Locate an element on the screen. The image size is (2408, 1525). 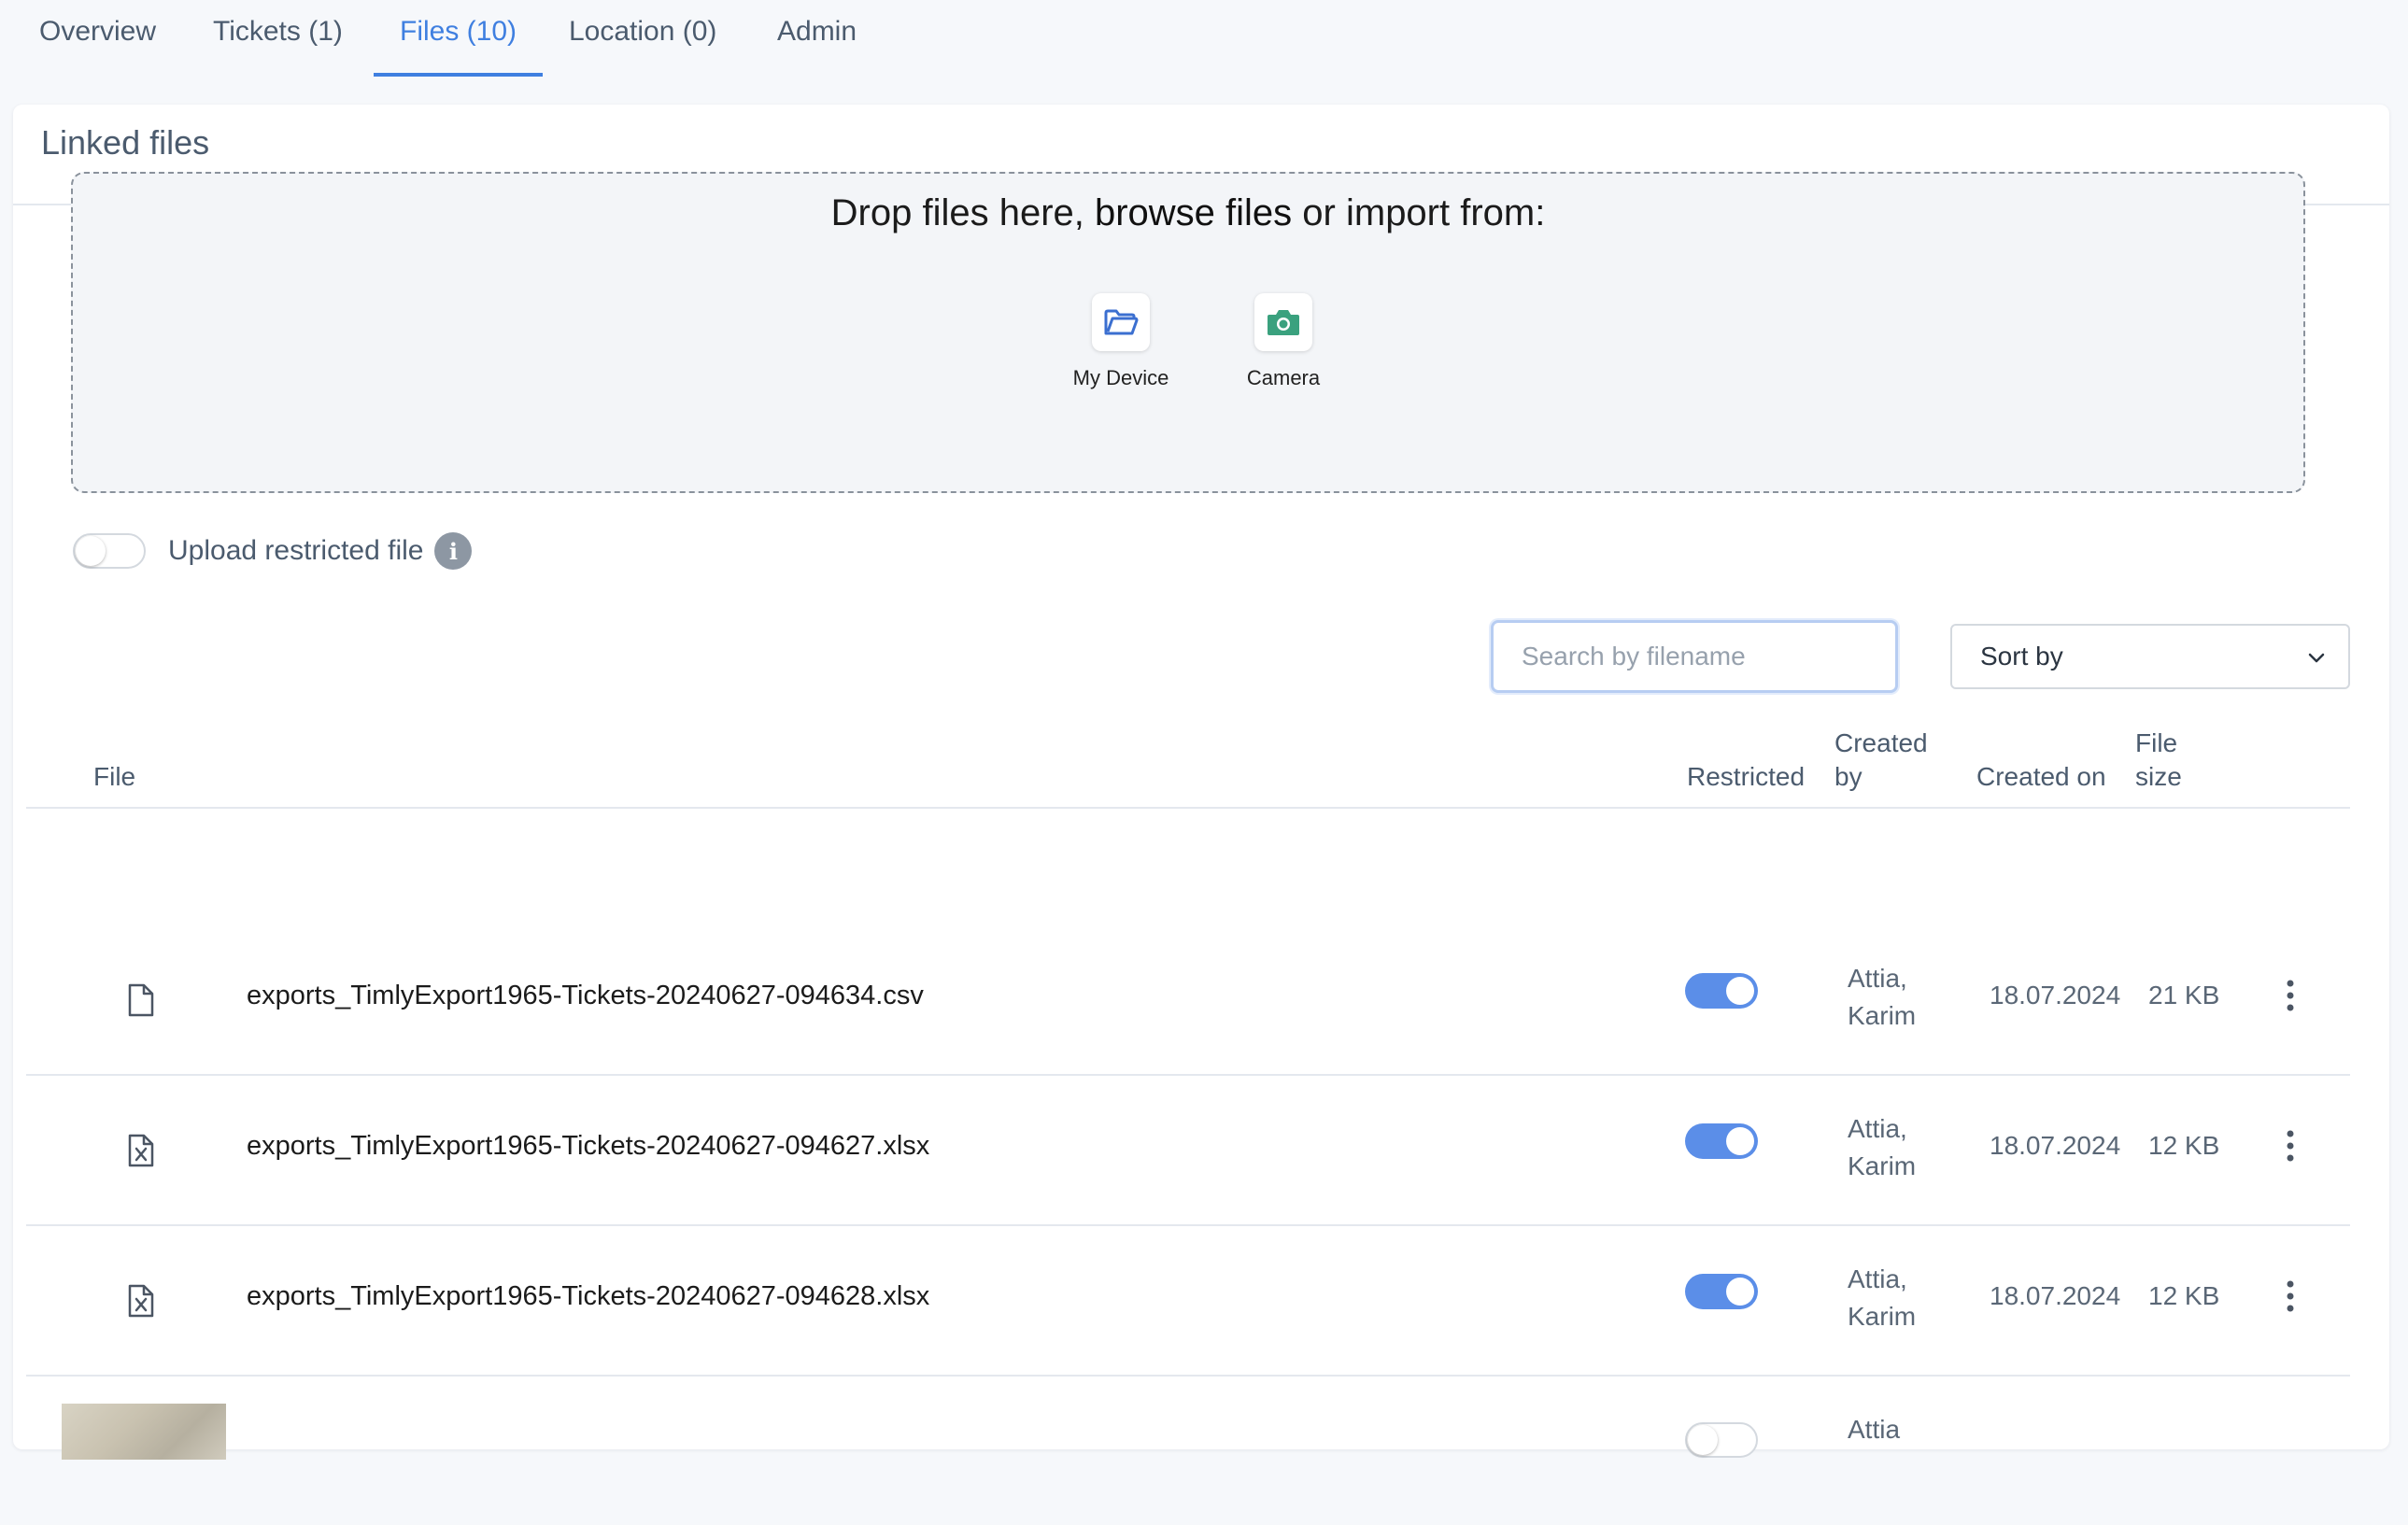
dropzone-text-before: Drop files here, is located at coordinates (962, 212).